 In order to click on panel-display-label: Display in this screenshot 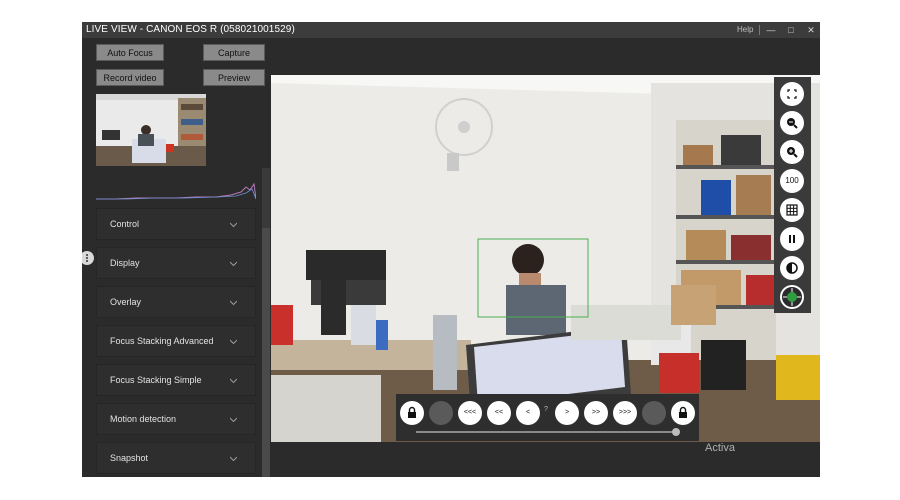, I will do `click(125, 263)`.